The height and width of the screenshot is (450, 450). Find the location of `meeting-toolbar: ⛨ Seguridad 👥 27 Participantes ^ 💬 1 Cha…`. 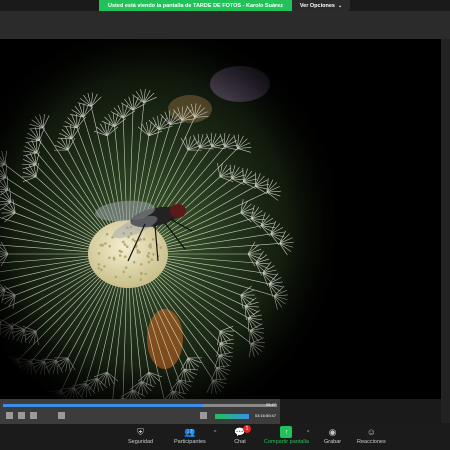

meeting-toolbar: ⛨ Seguridad 👥 27 Participantes ^ 💬 1 Cha… is located at coordinates (225, 437).